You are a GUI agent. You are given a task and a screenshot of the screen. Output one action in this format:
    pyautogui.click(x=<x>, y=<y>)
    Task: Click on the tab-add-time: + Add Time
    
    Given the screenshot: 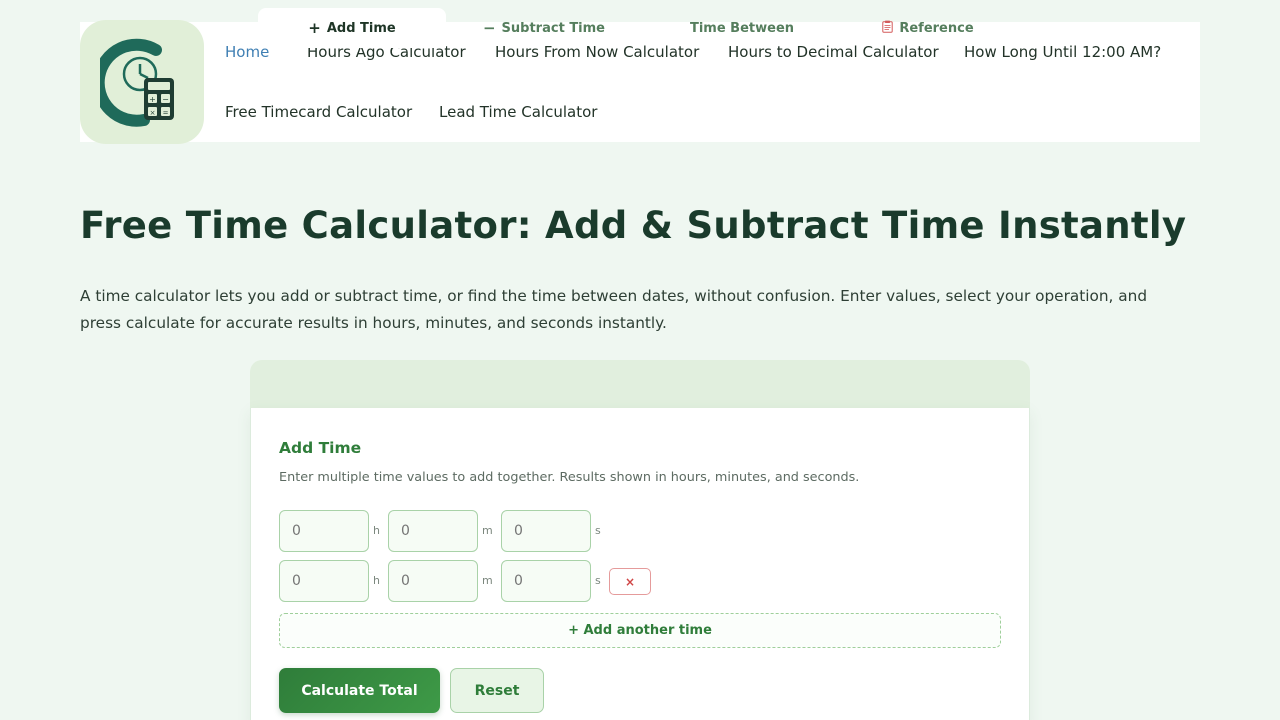 What is the action you would take?
    pyautogui.click(x=352, y=28)
    